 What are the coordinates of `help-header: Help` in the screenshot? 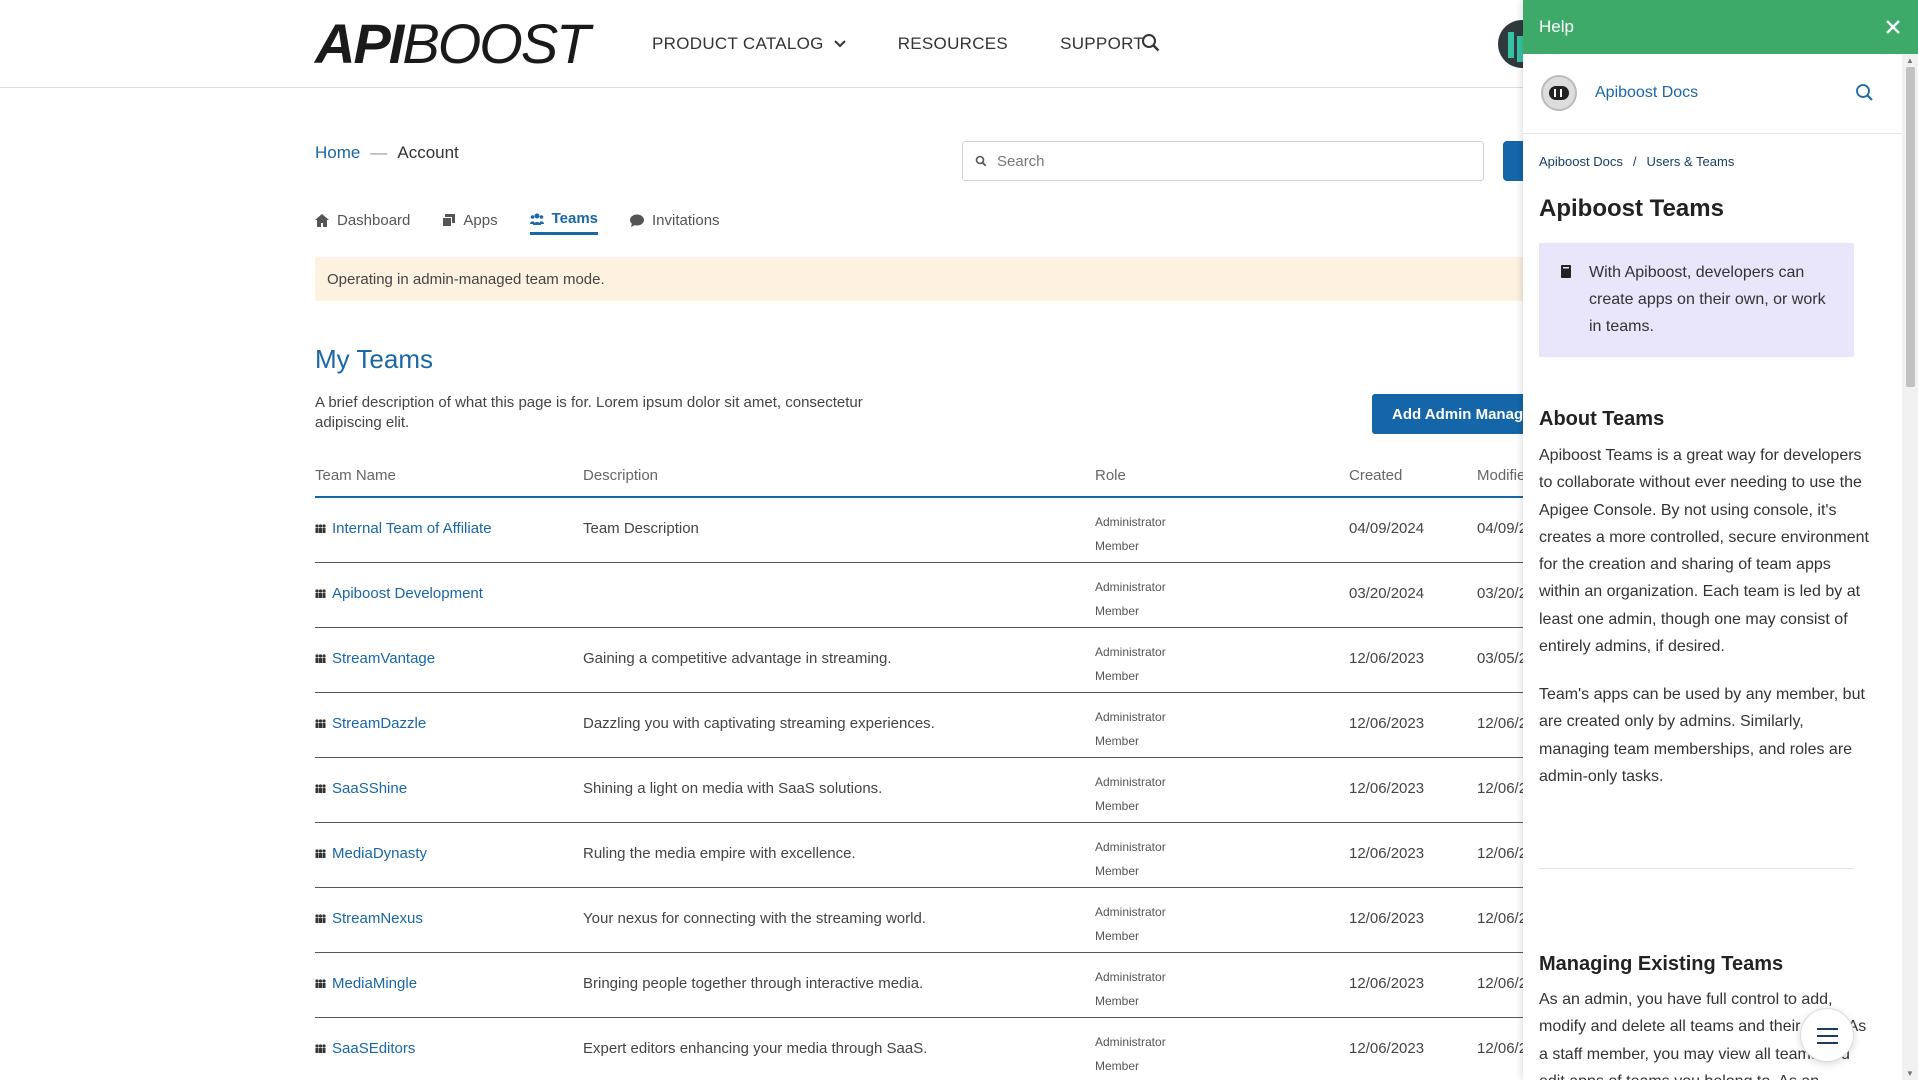 It's located at (1720, 27).